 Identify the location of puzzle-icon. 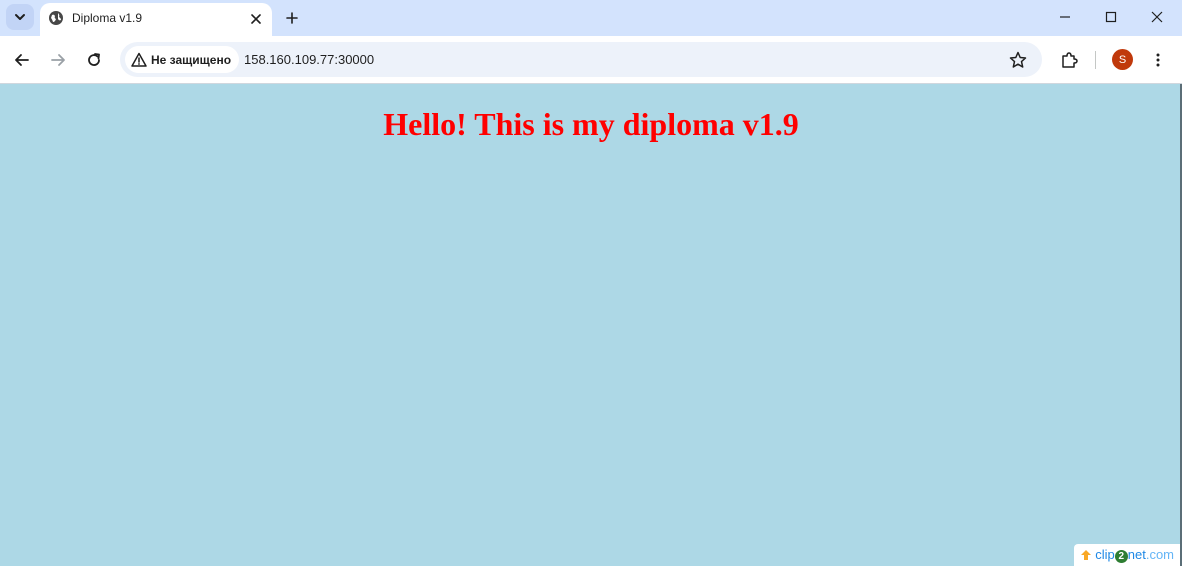
(1070, 60).